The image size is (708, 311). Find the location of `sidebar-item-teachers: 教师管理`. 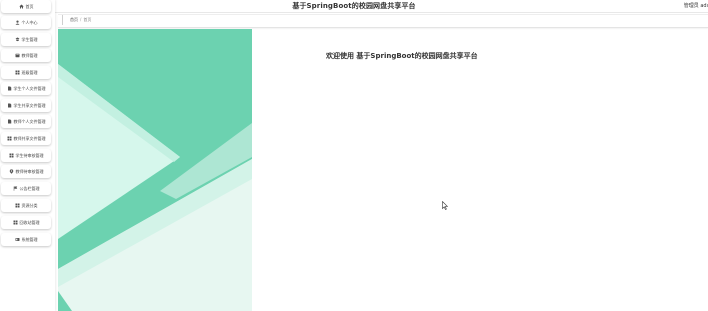

sidebar-item-teachers: 教师管理 is located at coordinates (26, 55).